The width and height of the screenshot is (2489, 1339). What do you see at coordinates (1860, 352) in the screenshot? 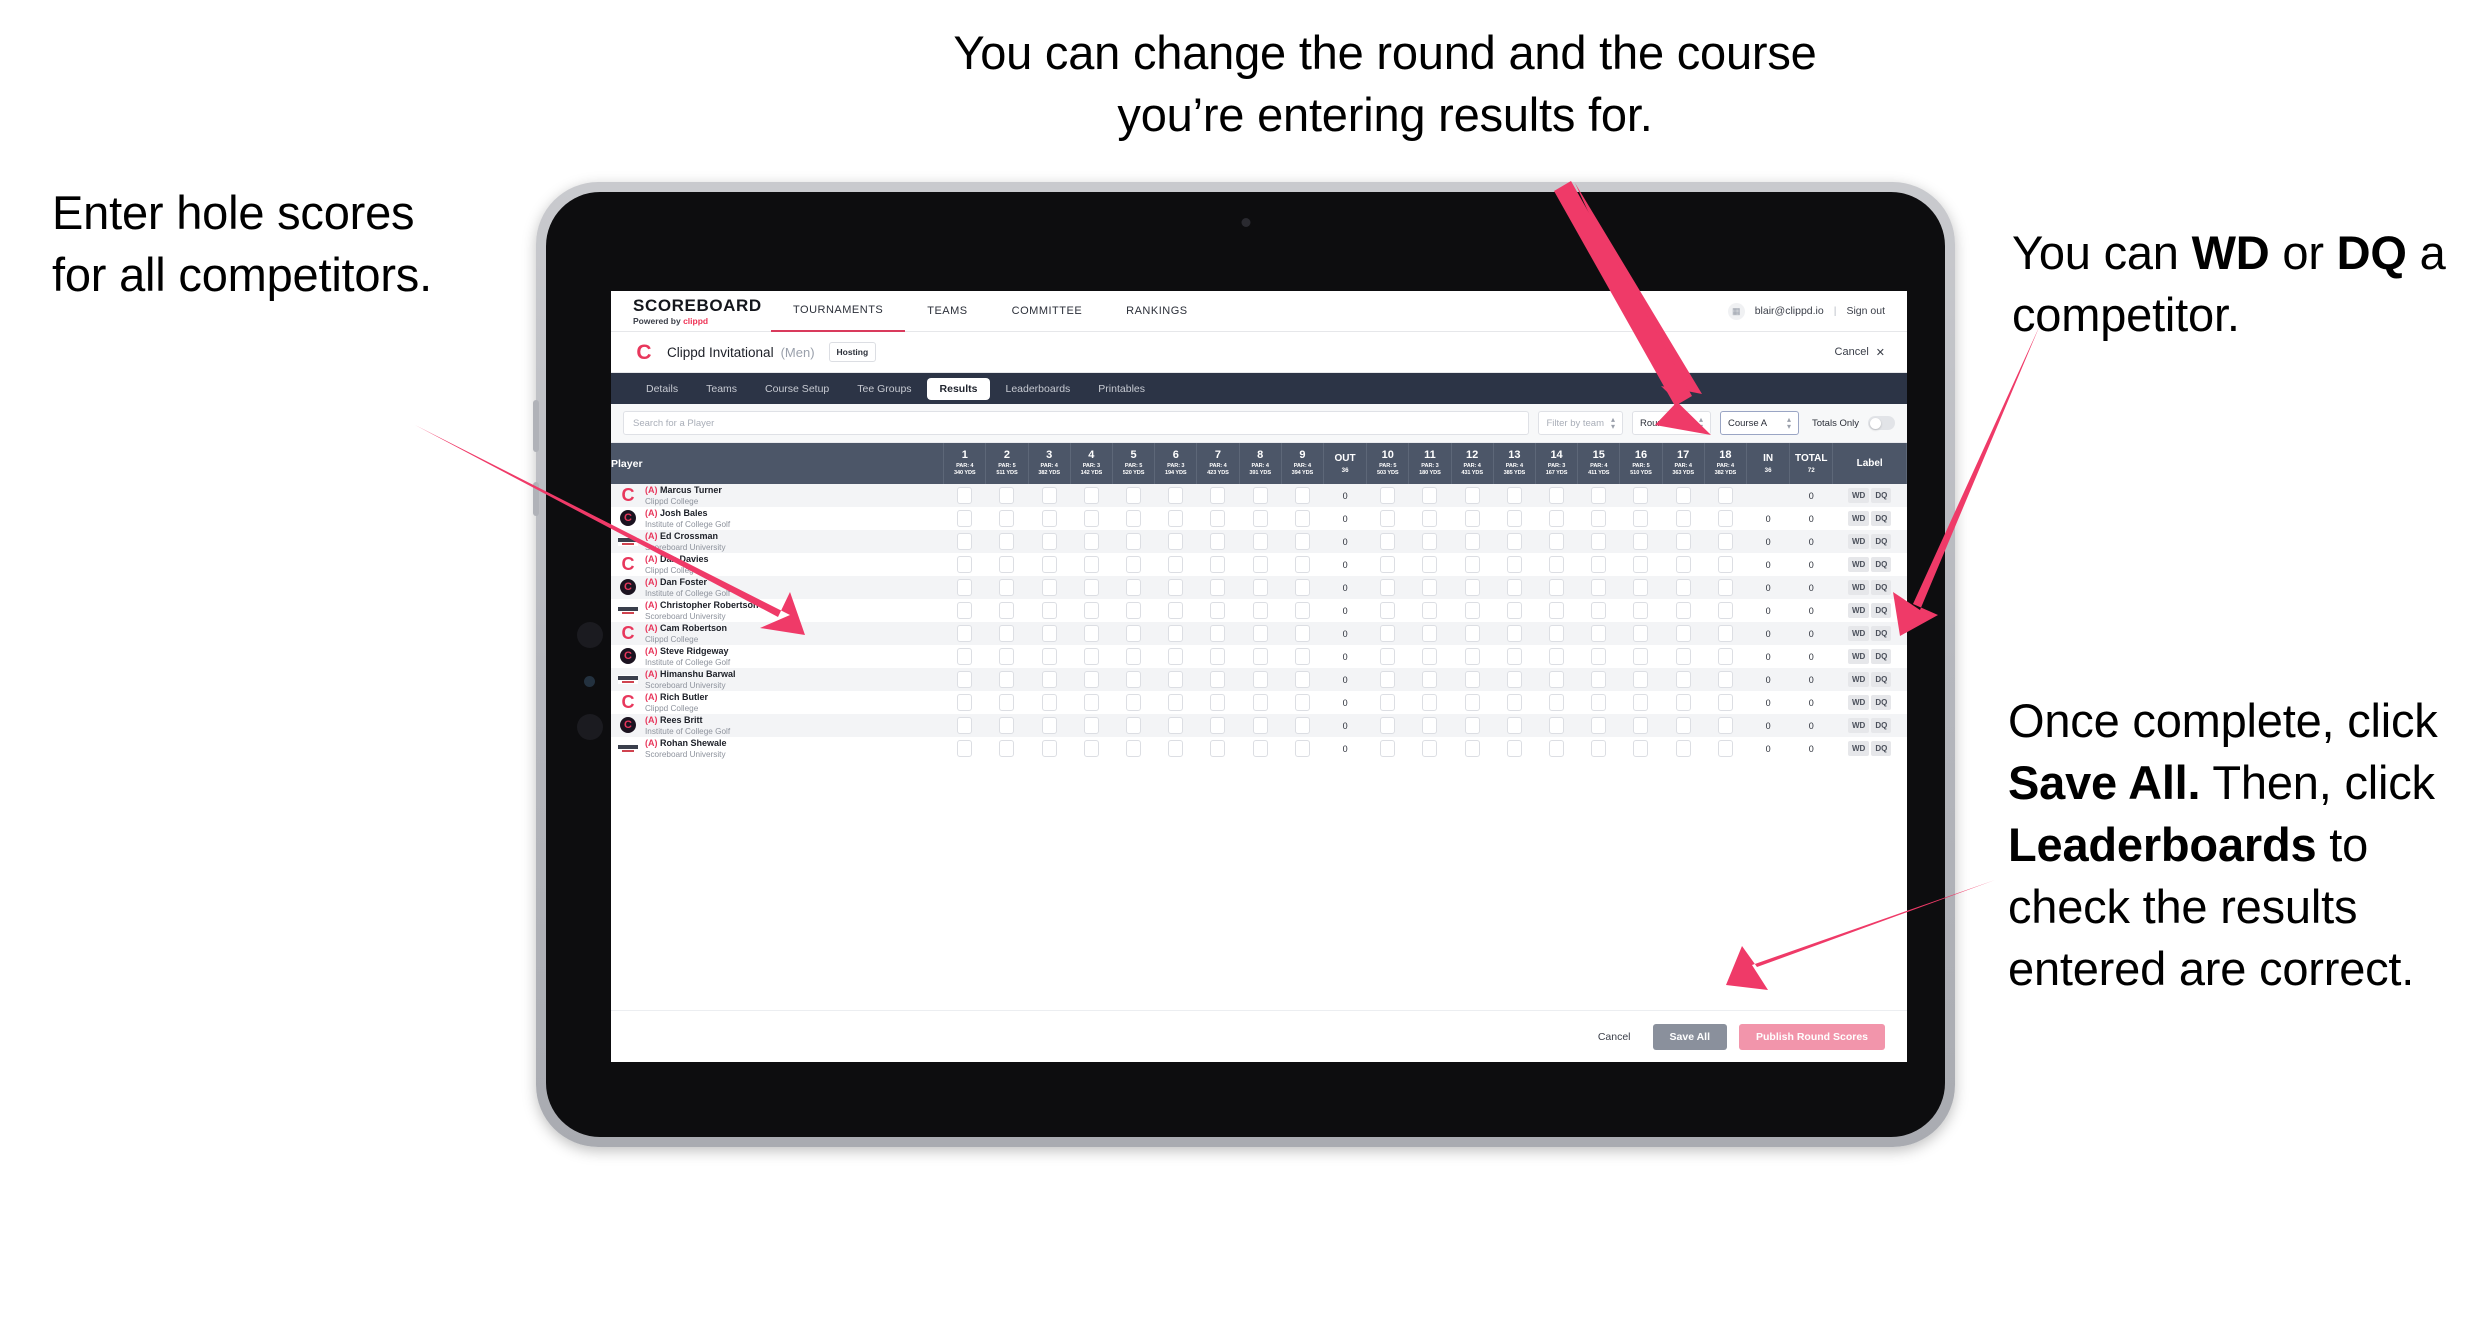
I see `cancel-tournament-button: Cancel ✕` at bounding box center [1860, 352].